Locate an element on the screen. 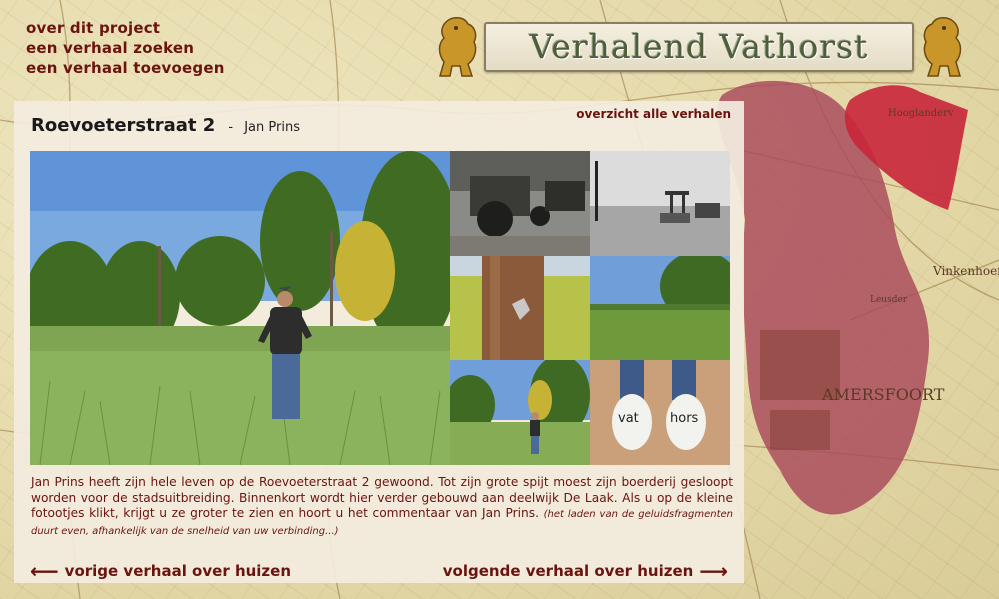 This screenshot has width=999, height=599. nav-link-add-story: een verhaal toevoegen is located at coordinates (125, 68).